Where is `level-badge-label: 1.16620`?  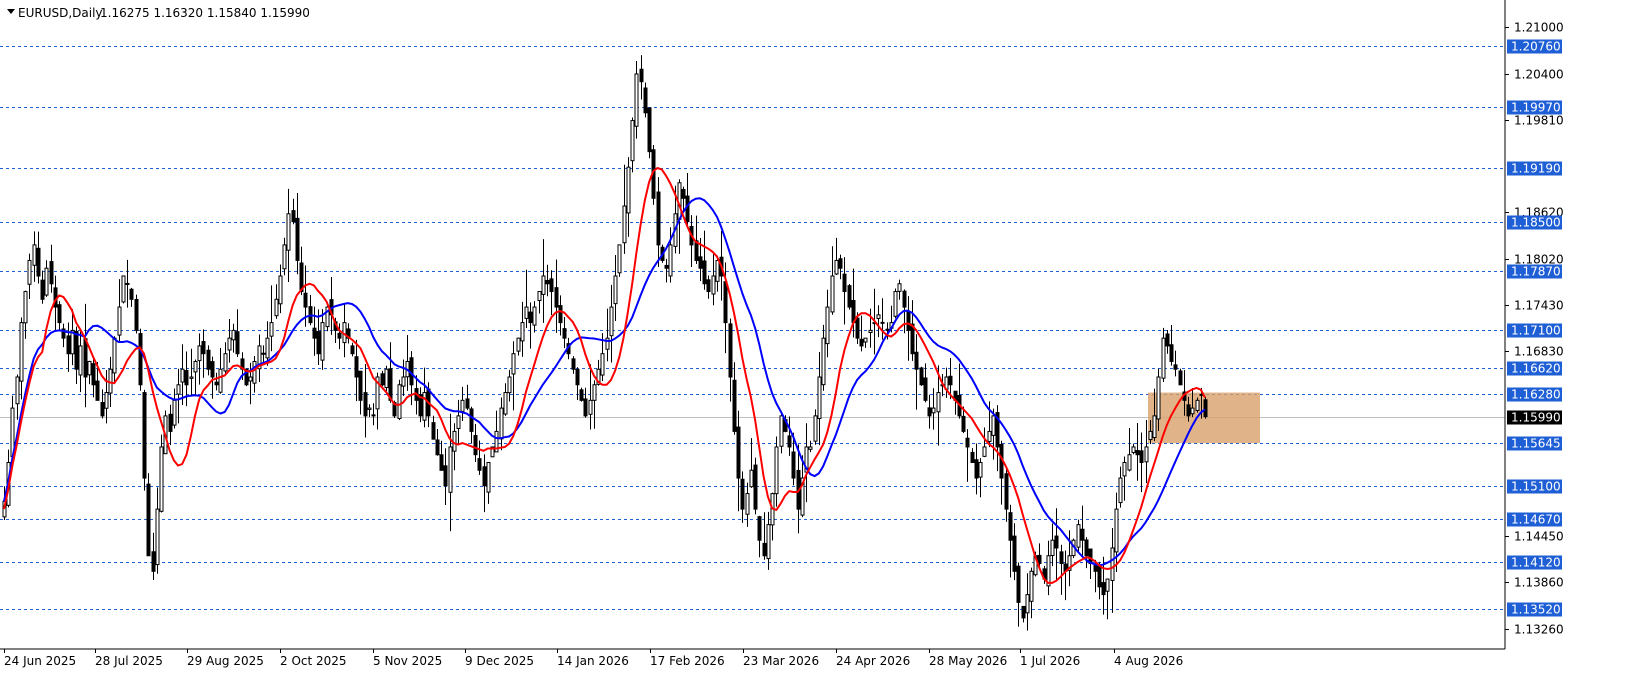
level-badge-label: 1.16620 is located at coordinates (1536, 369).